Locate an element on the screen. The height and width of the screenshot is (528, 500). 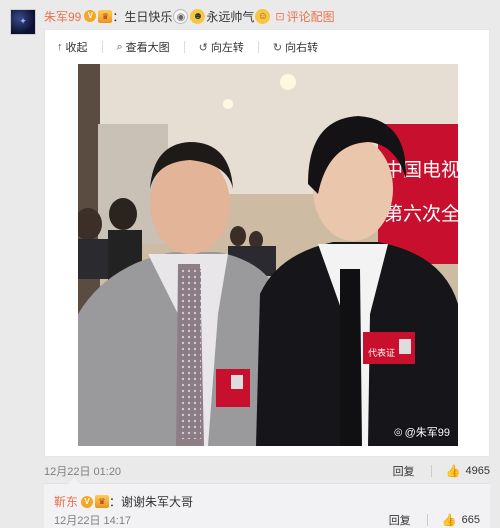
user-avatar-icon: ✦ is located at coordinates (23, 22).